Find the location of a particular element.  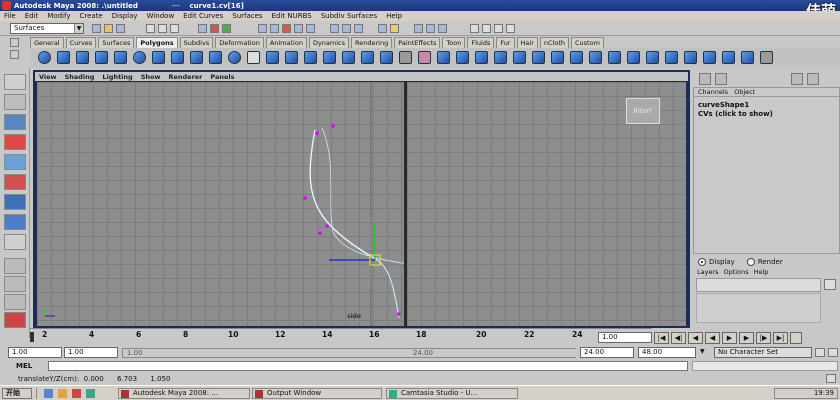

panel-menu-renderer: Renderer is located at coordinates (185, 77).